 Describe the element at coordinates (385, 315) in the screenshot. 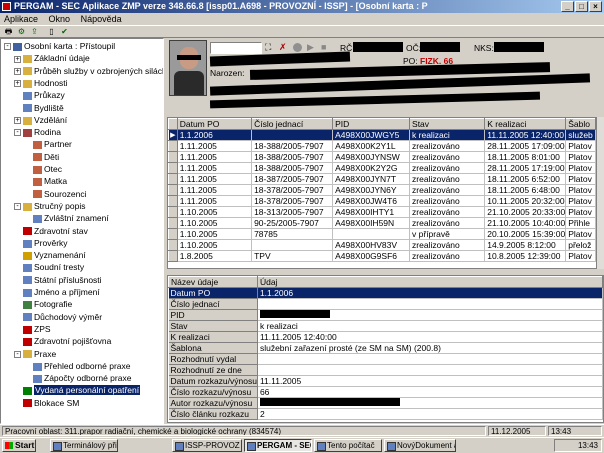

I see `detail-row: PID` at that location.